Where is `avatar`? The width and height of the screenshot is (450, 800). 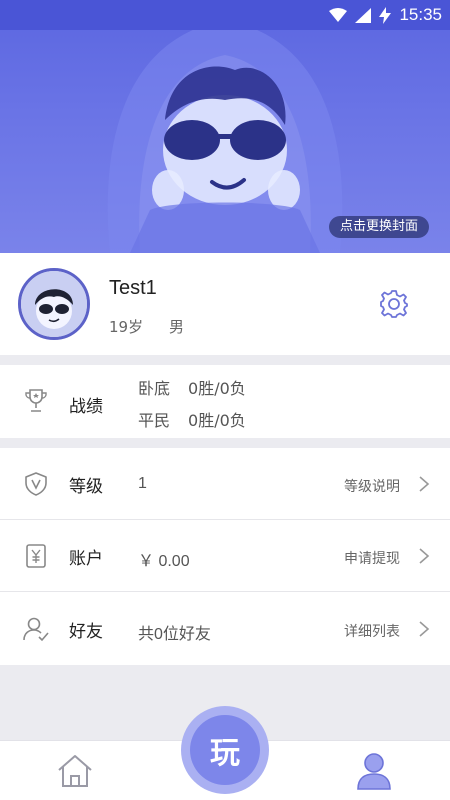 avatar is located at coordinates (54, 304).